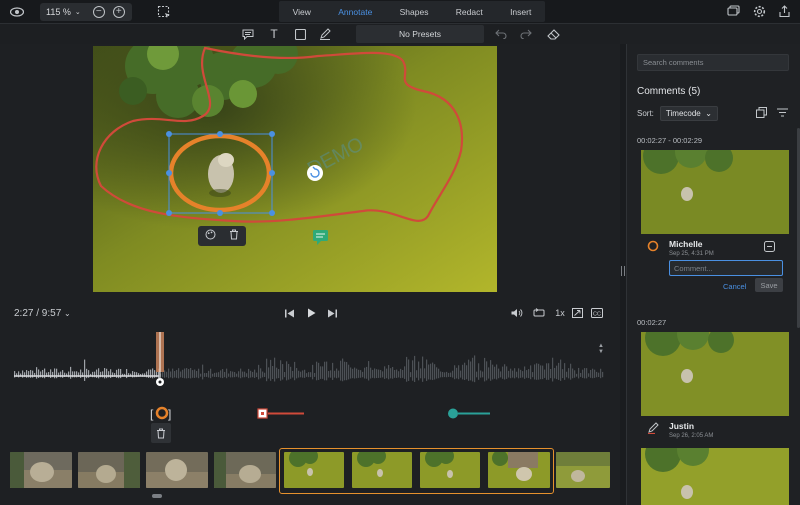  What do you see at coordinates (164, 12) in the screenshot?
I see `selection-tool-icon` at bounding box center [164, 12].